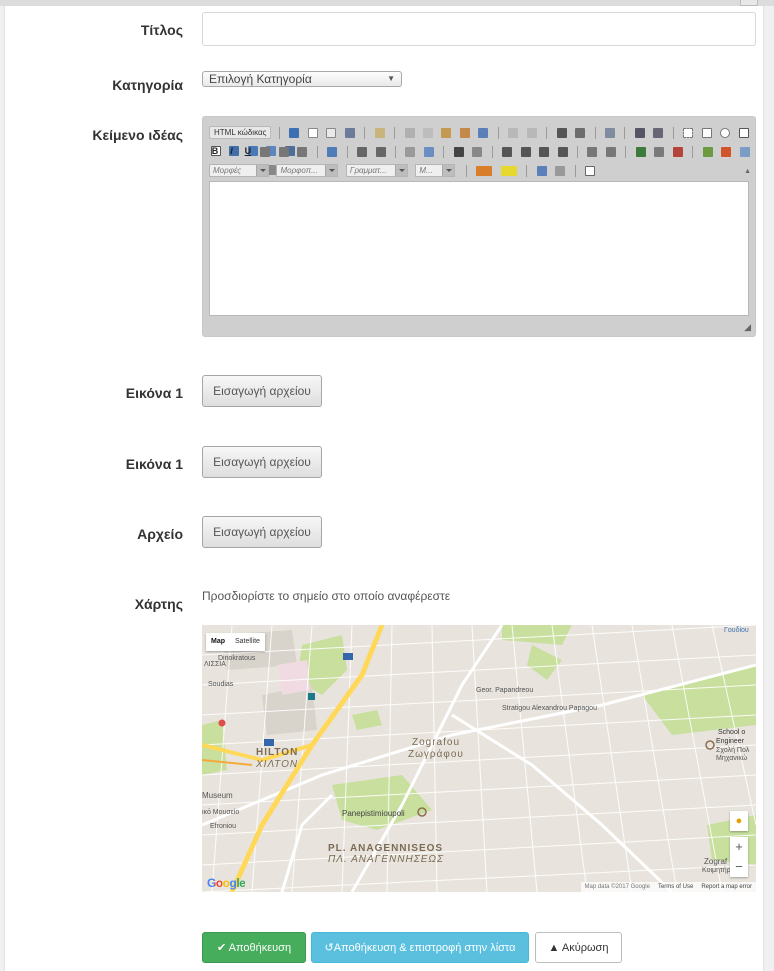  I want to click on print-icon, so click(349, 133).